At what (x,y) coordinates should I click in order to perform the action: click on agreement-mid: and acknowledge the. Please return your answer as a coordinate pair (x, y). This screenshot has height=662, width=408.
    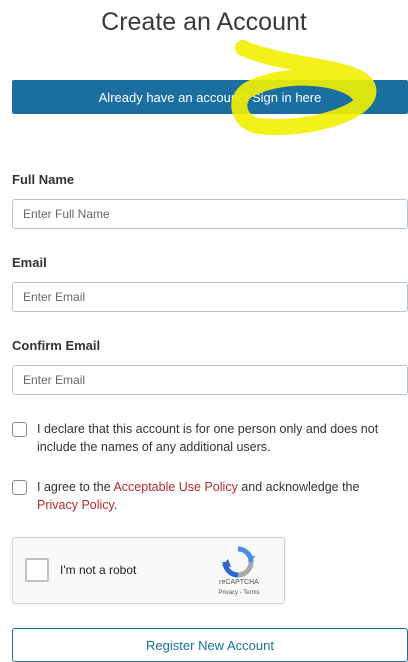
    Looking at the image, I should click on (298, 487).